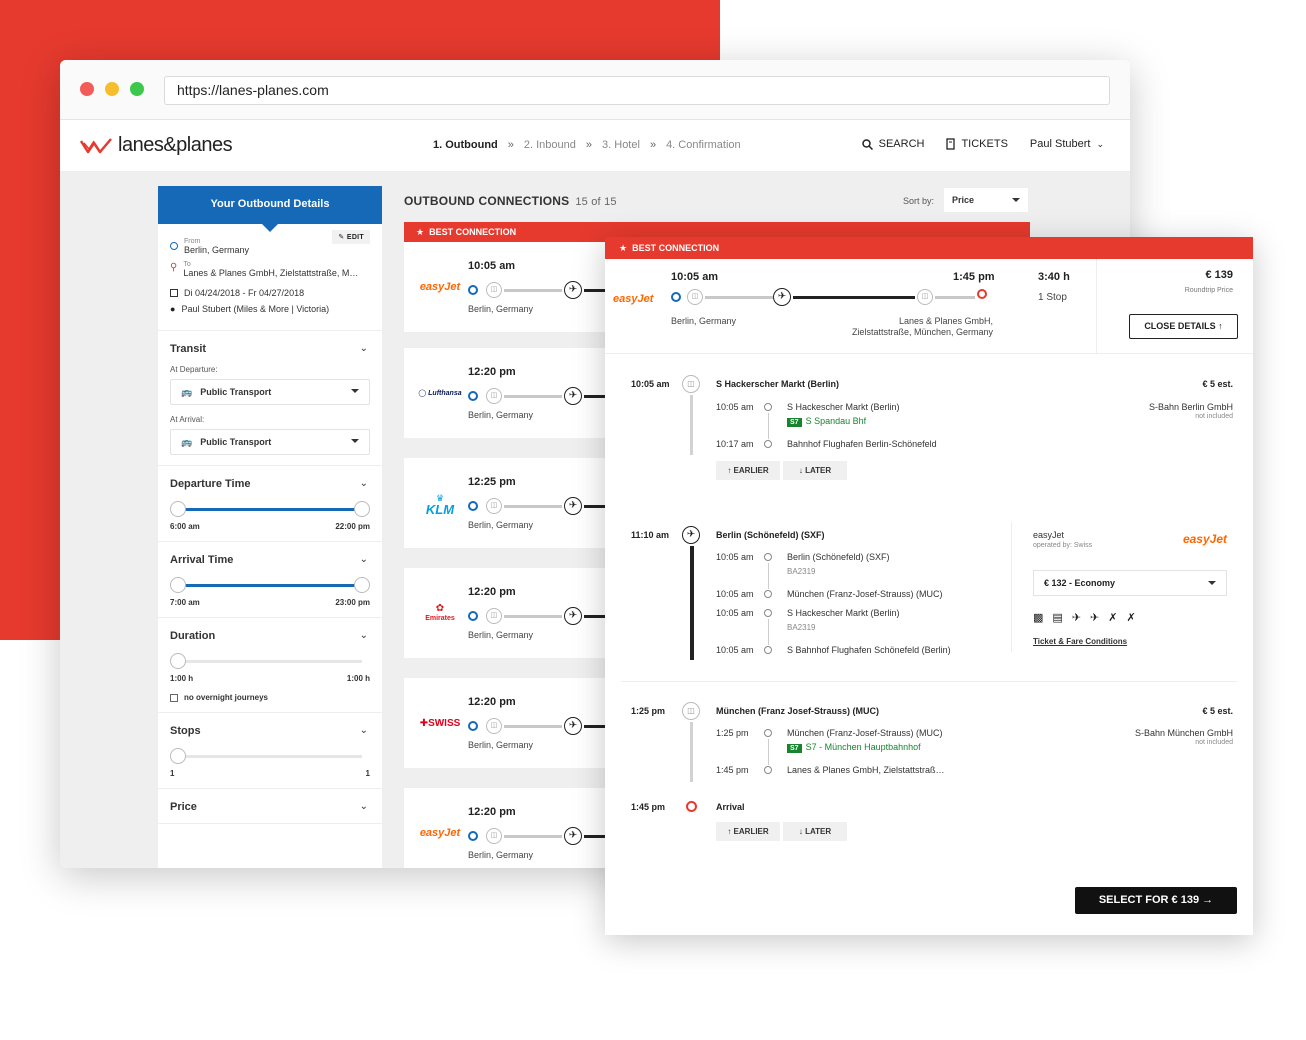 The height and width of the screenshot is (1040, 1306). I want to click on route-line: ◫ ✈ ◫, so click(831, 297).